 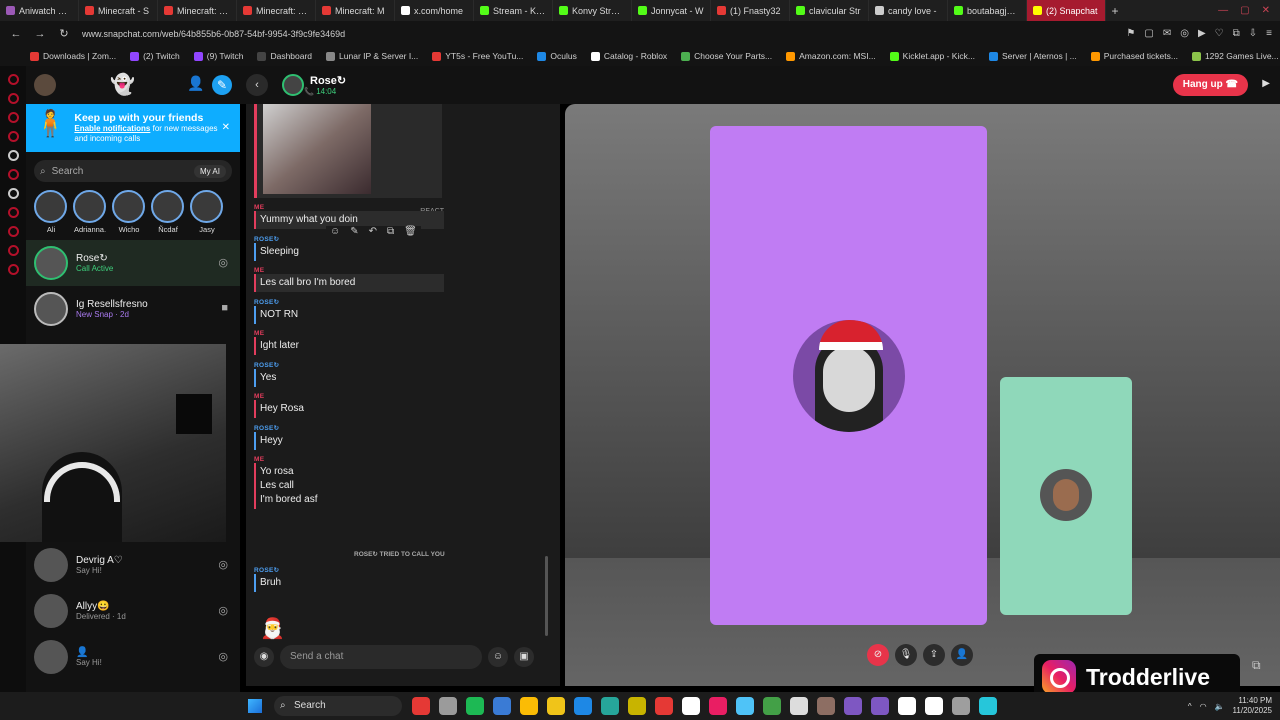 What do you see at coordinates (1148, 33) in the screenshot?
I see `extension-icon: ▢` at bounding box center [1148, 33].